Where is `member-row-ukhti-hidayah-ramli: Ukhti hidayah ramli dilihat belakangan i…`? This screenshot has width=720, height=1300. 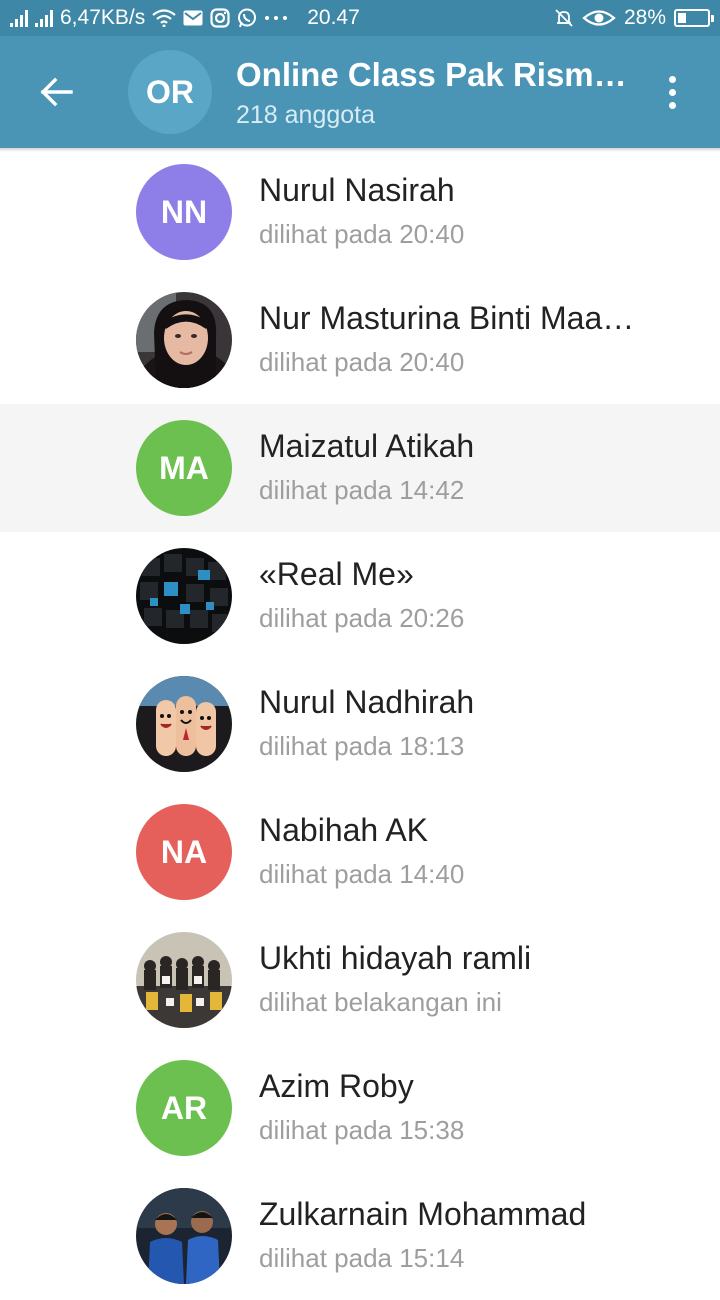 member-row-ukhti-hidayah-ramli: Ukhti hidayah ramli dilihat belakangan i… is located at coordinates (360, 980).